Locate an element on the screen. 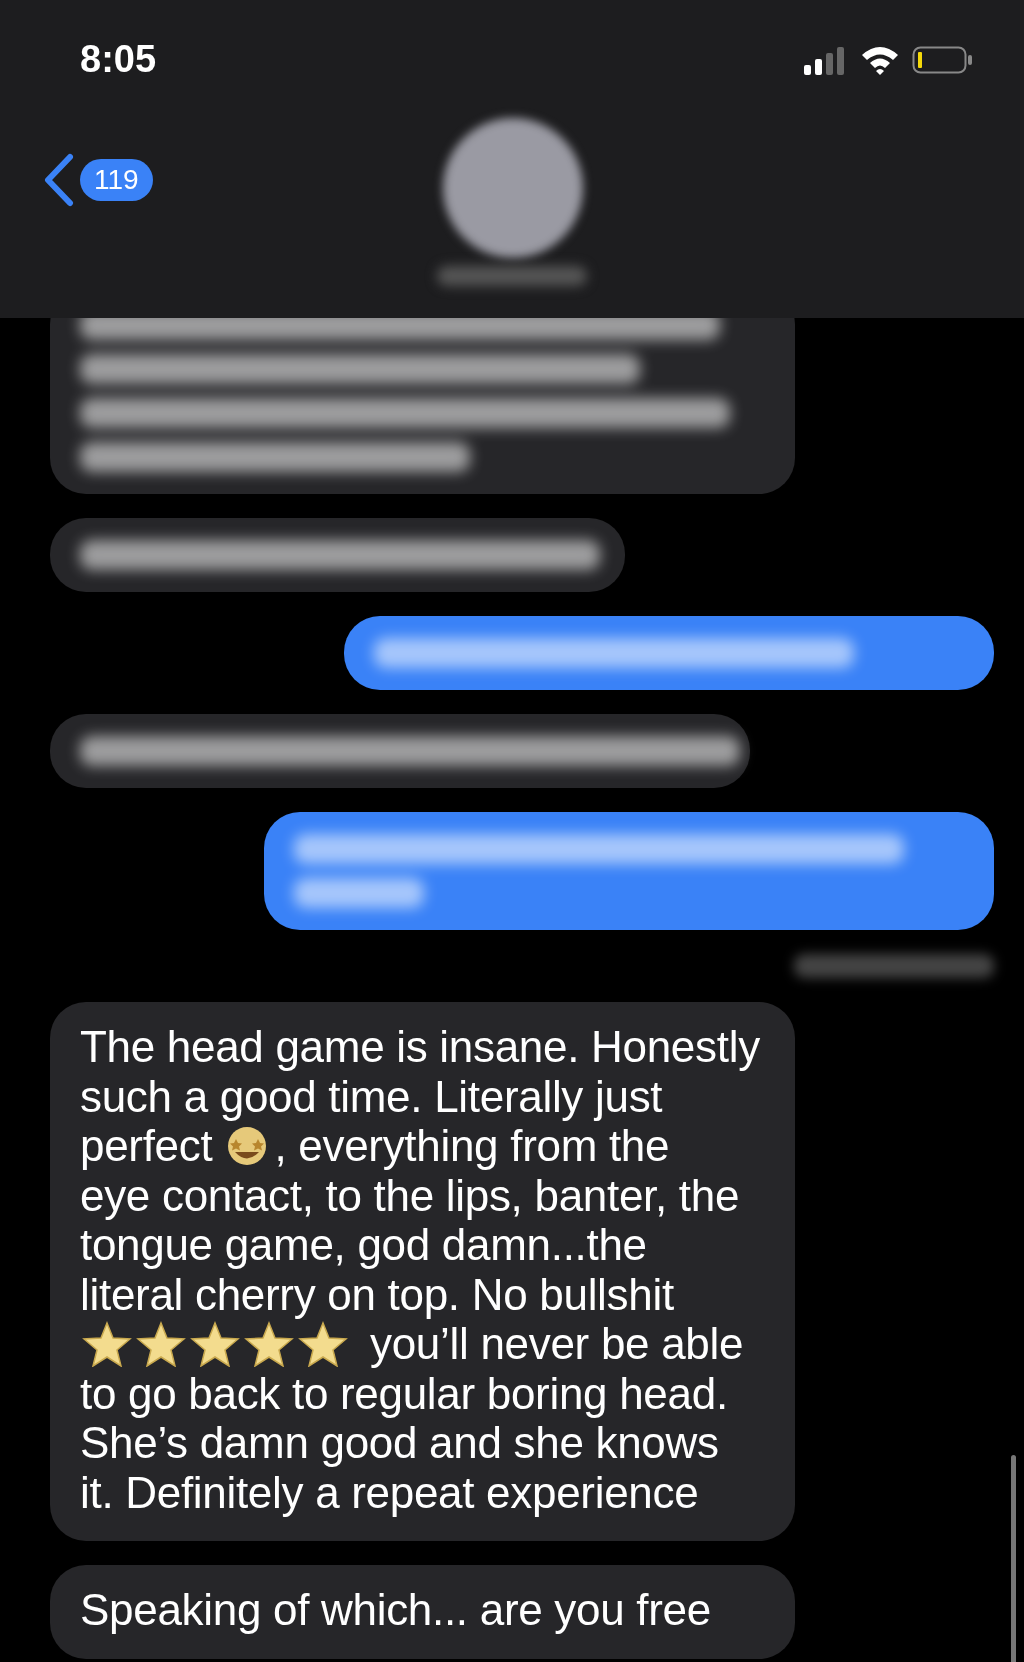 The height and width of the screenshot is (1662, 1024). battery-icon is located at coordinates (943, 59).